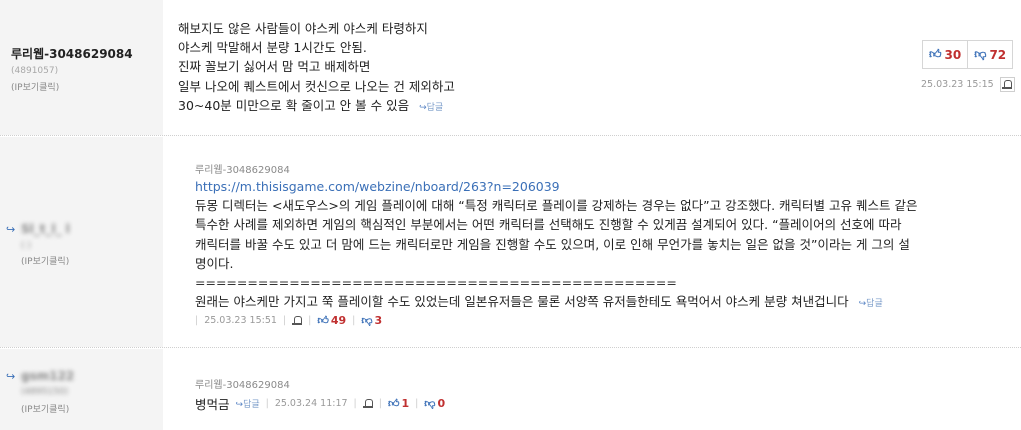 This screenshot has width=1021, height=430. What do you see at coordinates (953, 54) in the screenshot?
I see `upvote-count: 30` at bounding box center [953, 54].